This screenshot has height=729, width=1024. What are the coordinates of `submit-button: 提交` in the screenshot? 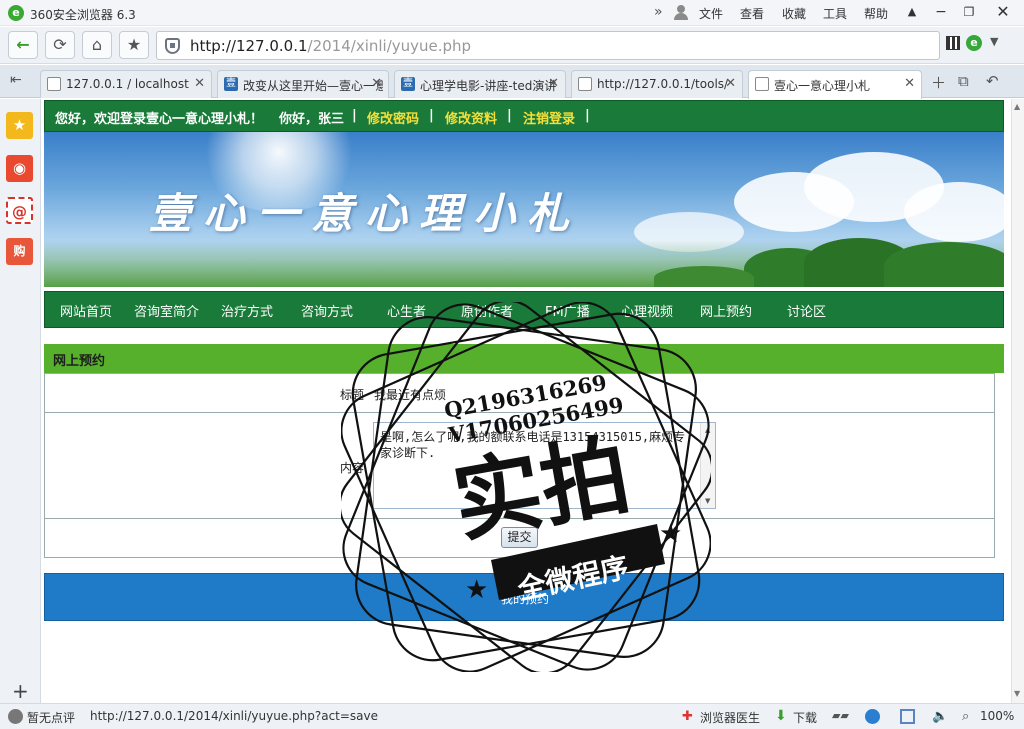 It's located at (519, 537).